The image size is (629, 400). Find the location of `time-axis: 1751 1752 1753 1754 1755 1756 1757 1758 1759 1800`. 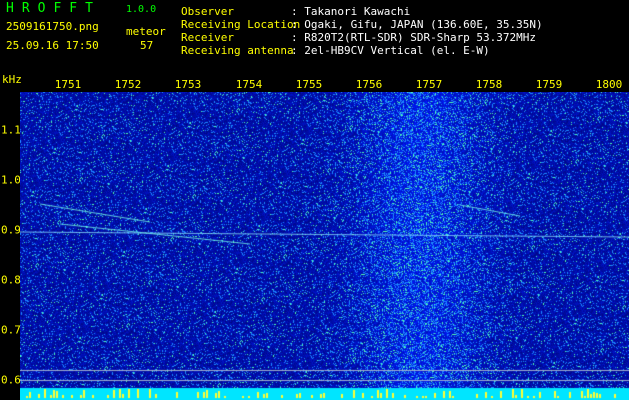

time-axis: 1751 1752 1753 1754 1755 1756 1757 1758 1759 1800 is located at coordinates (324, 85).